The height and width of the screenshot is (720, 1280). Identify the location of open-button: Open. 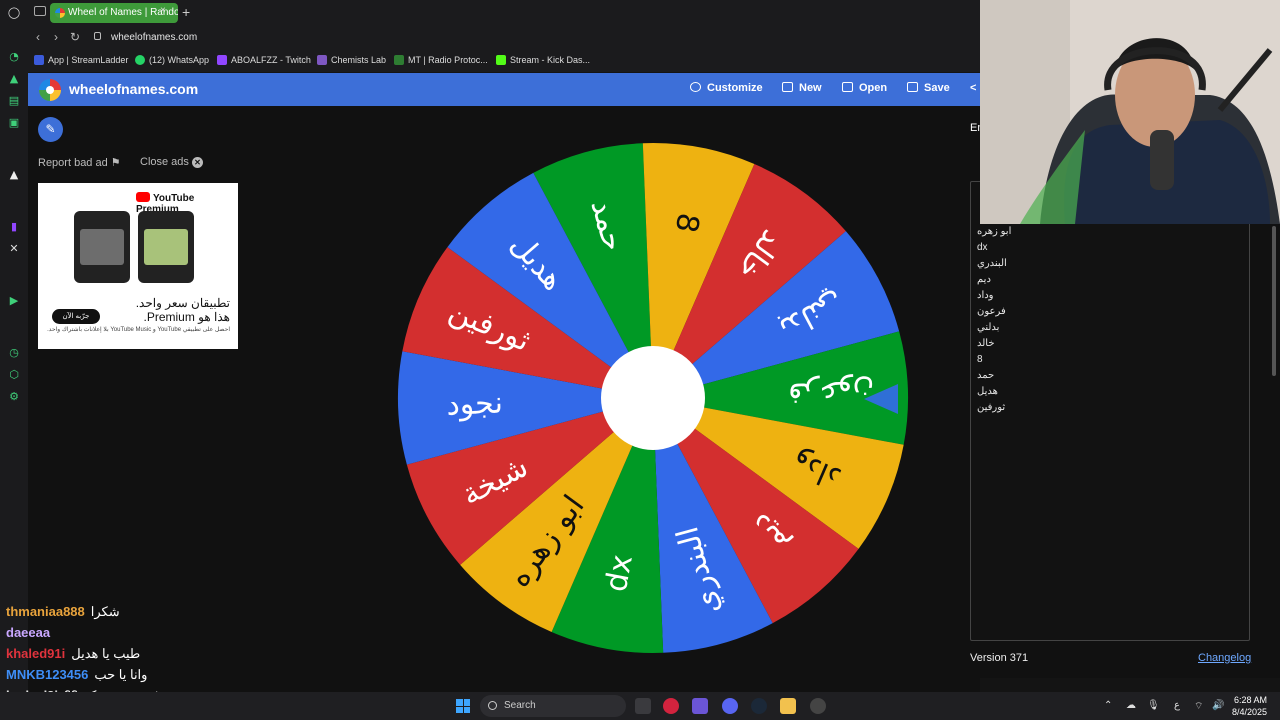
(864, 88).